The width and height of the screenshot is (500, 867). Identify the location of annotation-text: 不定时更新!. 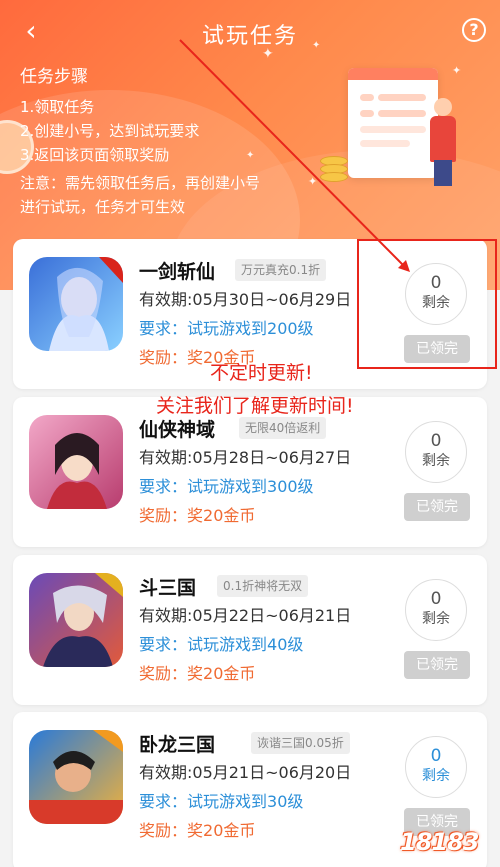
(261, 373).